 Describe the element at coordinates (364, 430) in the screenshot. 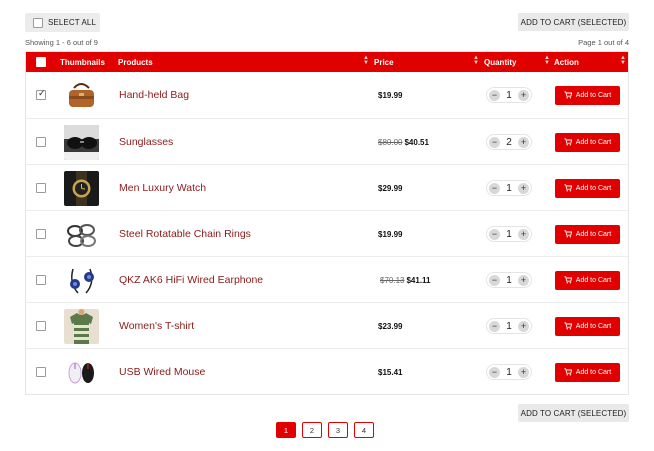

I see `page-button-4: 4` at that location.